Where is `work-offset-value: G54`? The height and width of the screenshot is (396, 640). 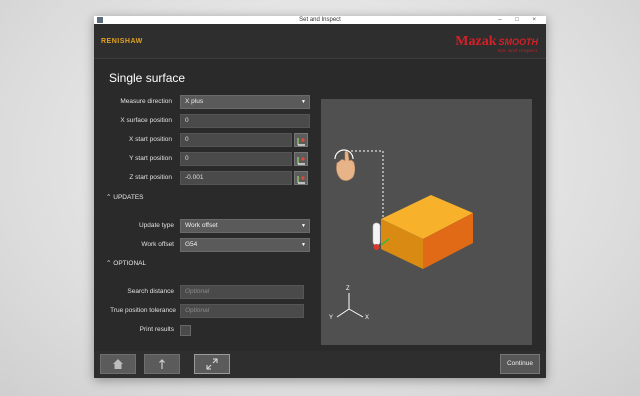
work-offset-value: G54 is located at coordinates (191, 244).